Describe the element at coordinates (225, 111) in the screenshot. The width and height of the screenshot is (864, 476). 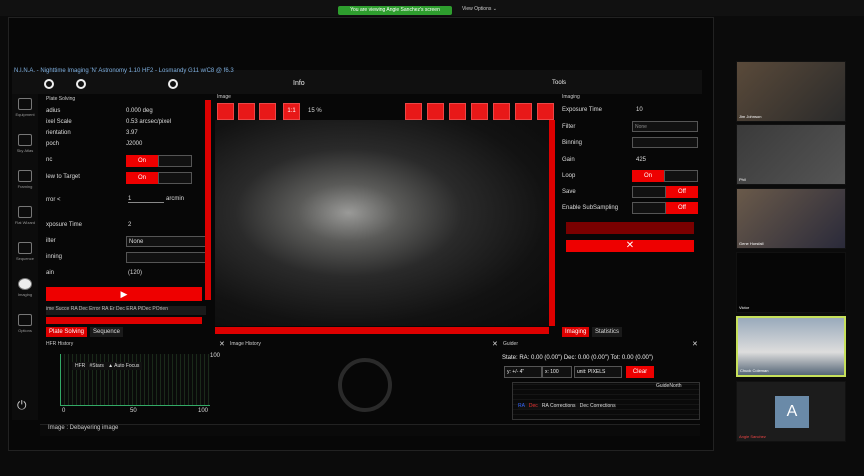
I see `zoom-in-icon` at that location.